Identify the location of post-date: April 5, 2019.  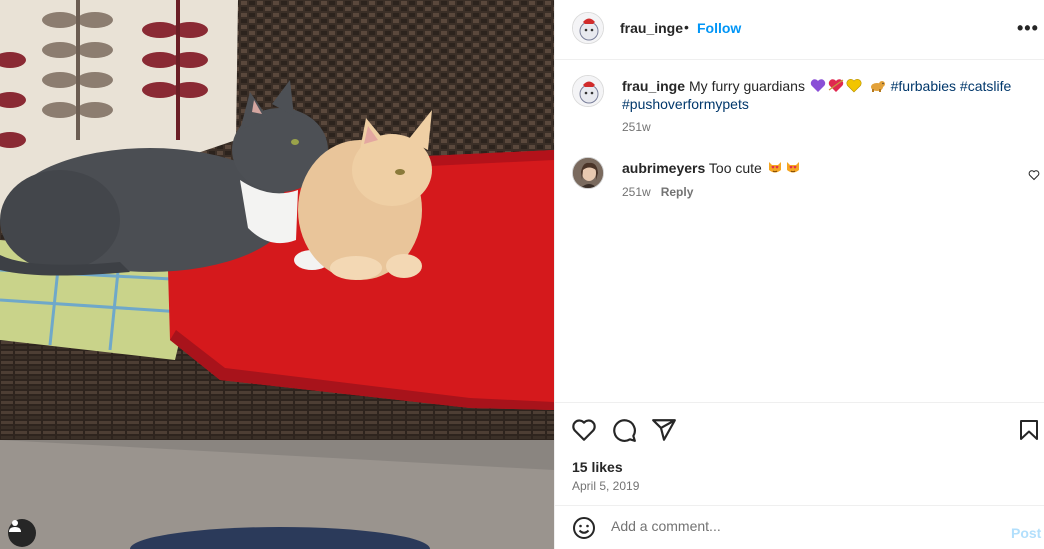
(605, 486).